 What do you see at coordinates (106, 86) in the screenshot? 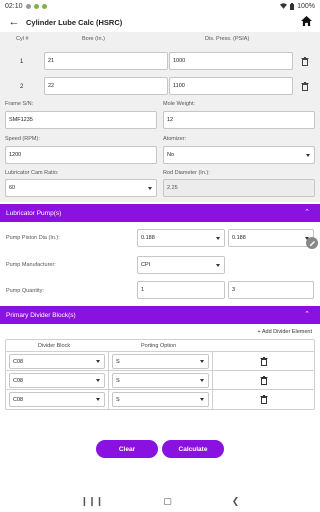
I see `bore-input: 22` at bounding box center [106, 86].